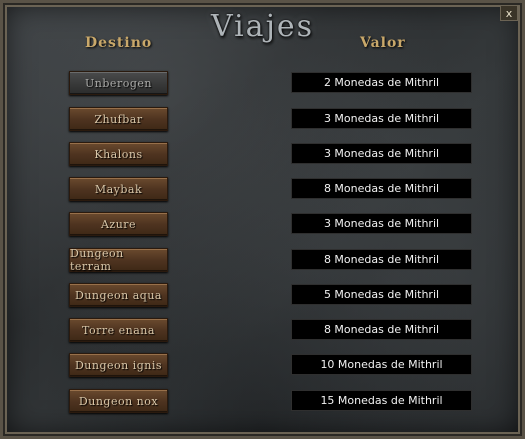 The image size is (525, 439). Describe the element at coordinates (264, 260) in the screenshot. I see `travel-row: Dungeon terram 8 Monedas de Mithril` at that location.